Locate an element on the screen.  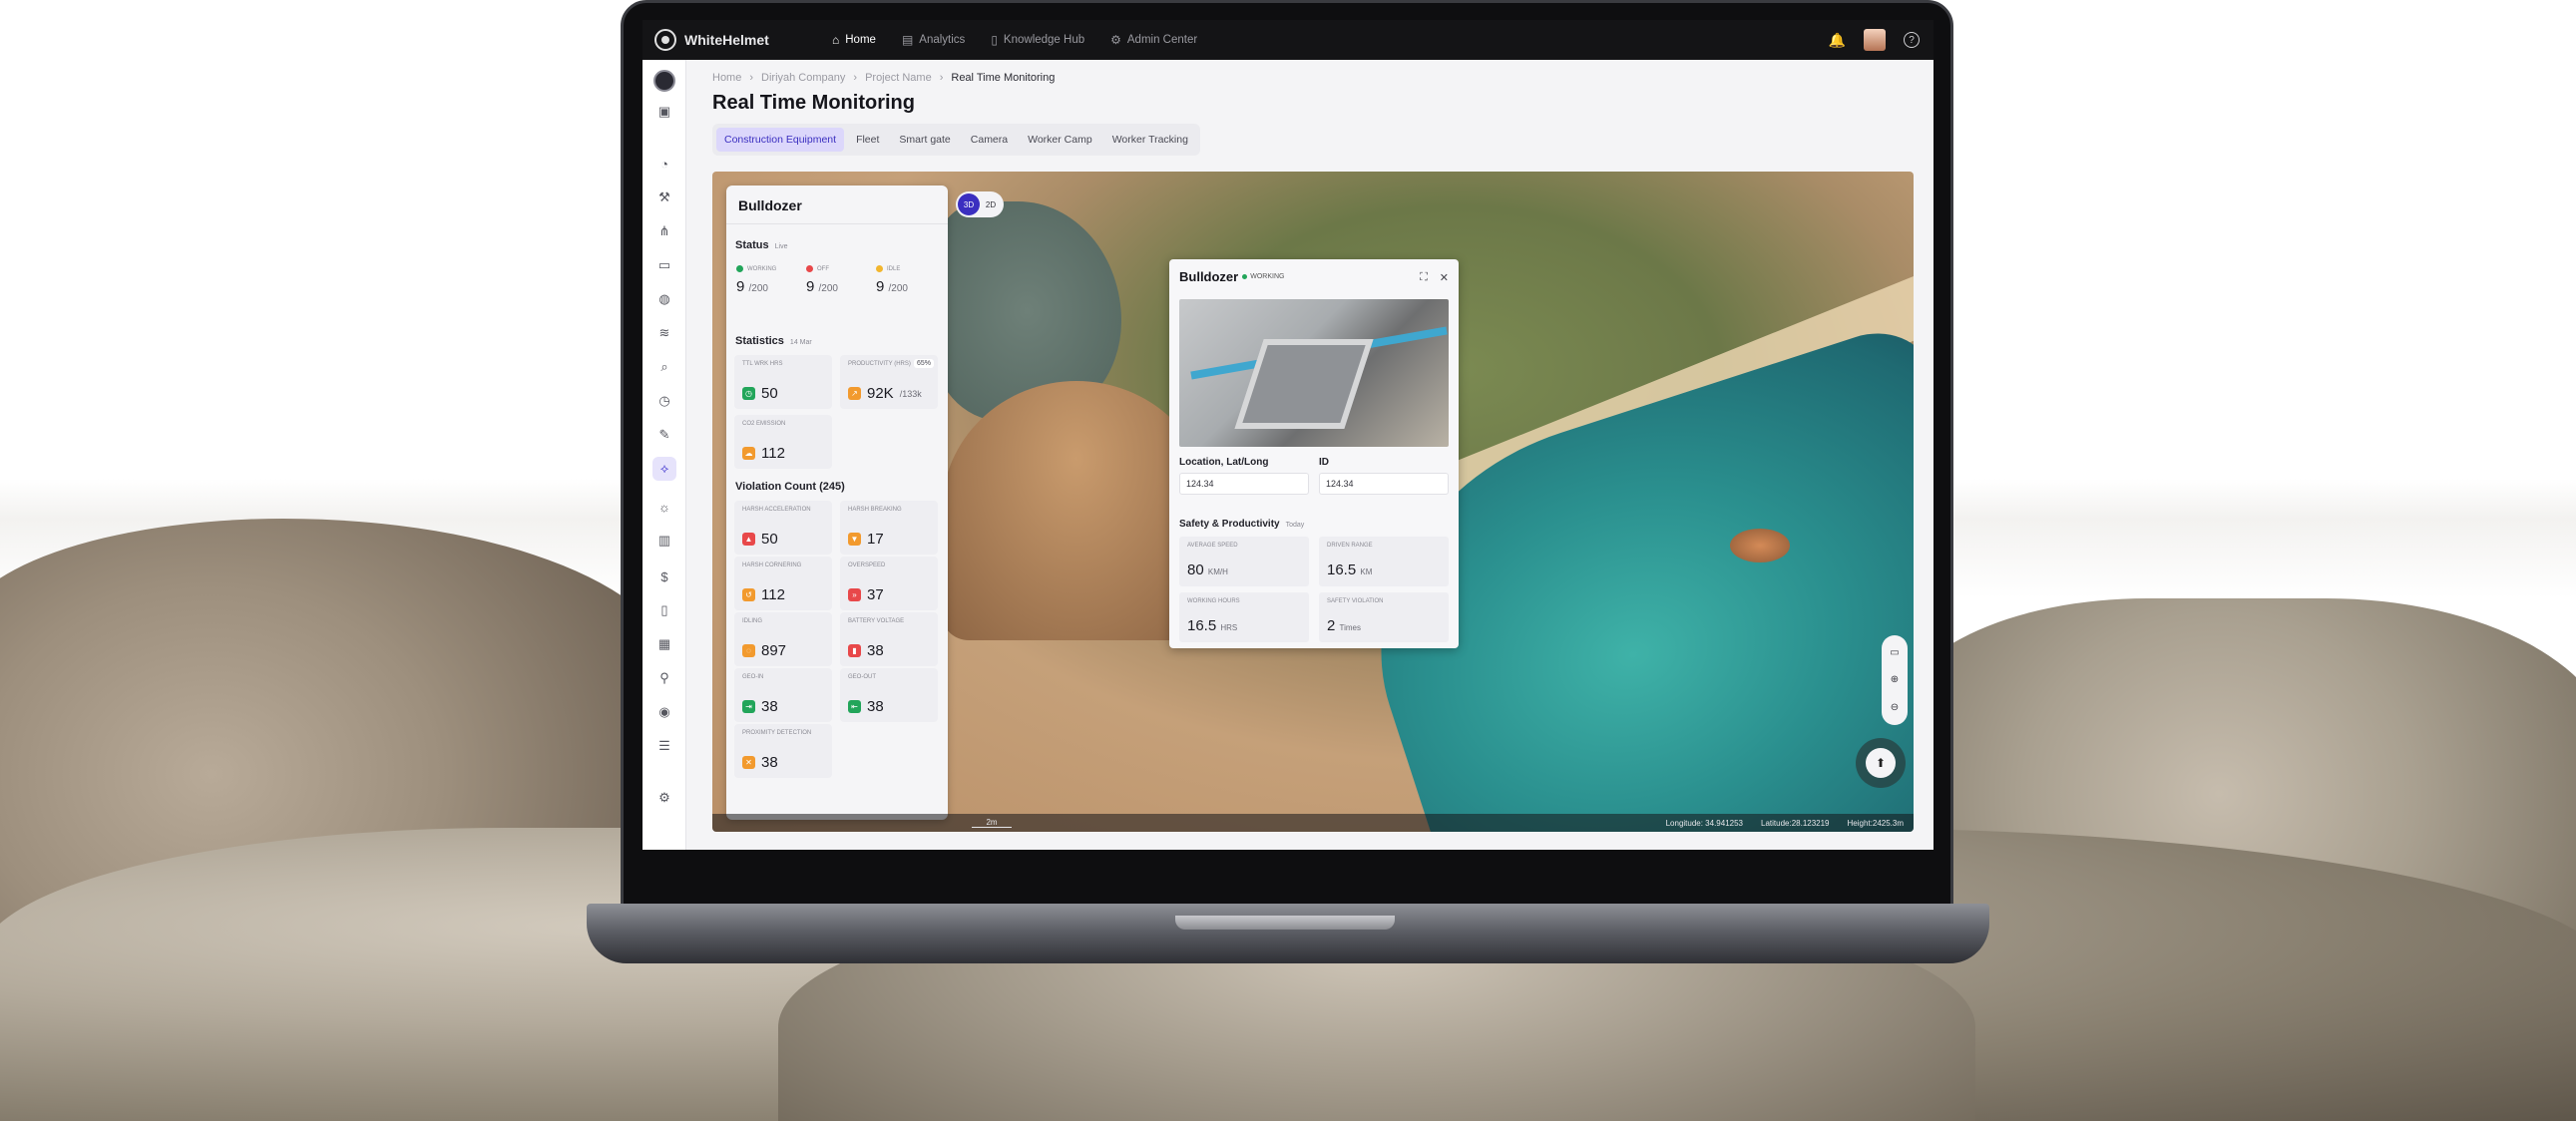
violation-value: 50 is located at coordinates (769, 540).